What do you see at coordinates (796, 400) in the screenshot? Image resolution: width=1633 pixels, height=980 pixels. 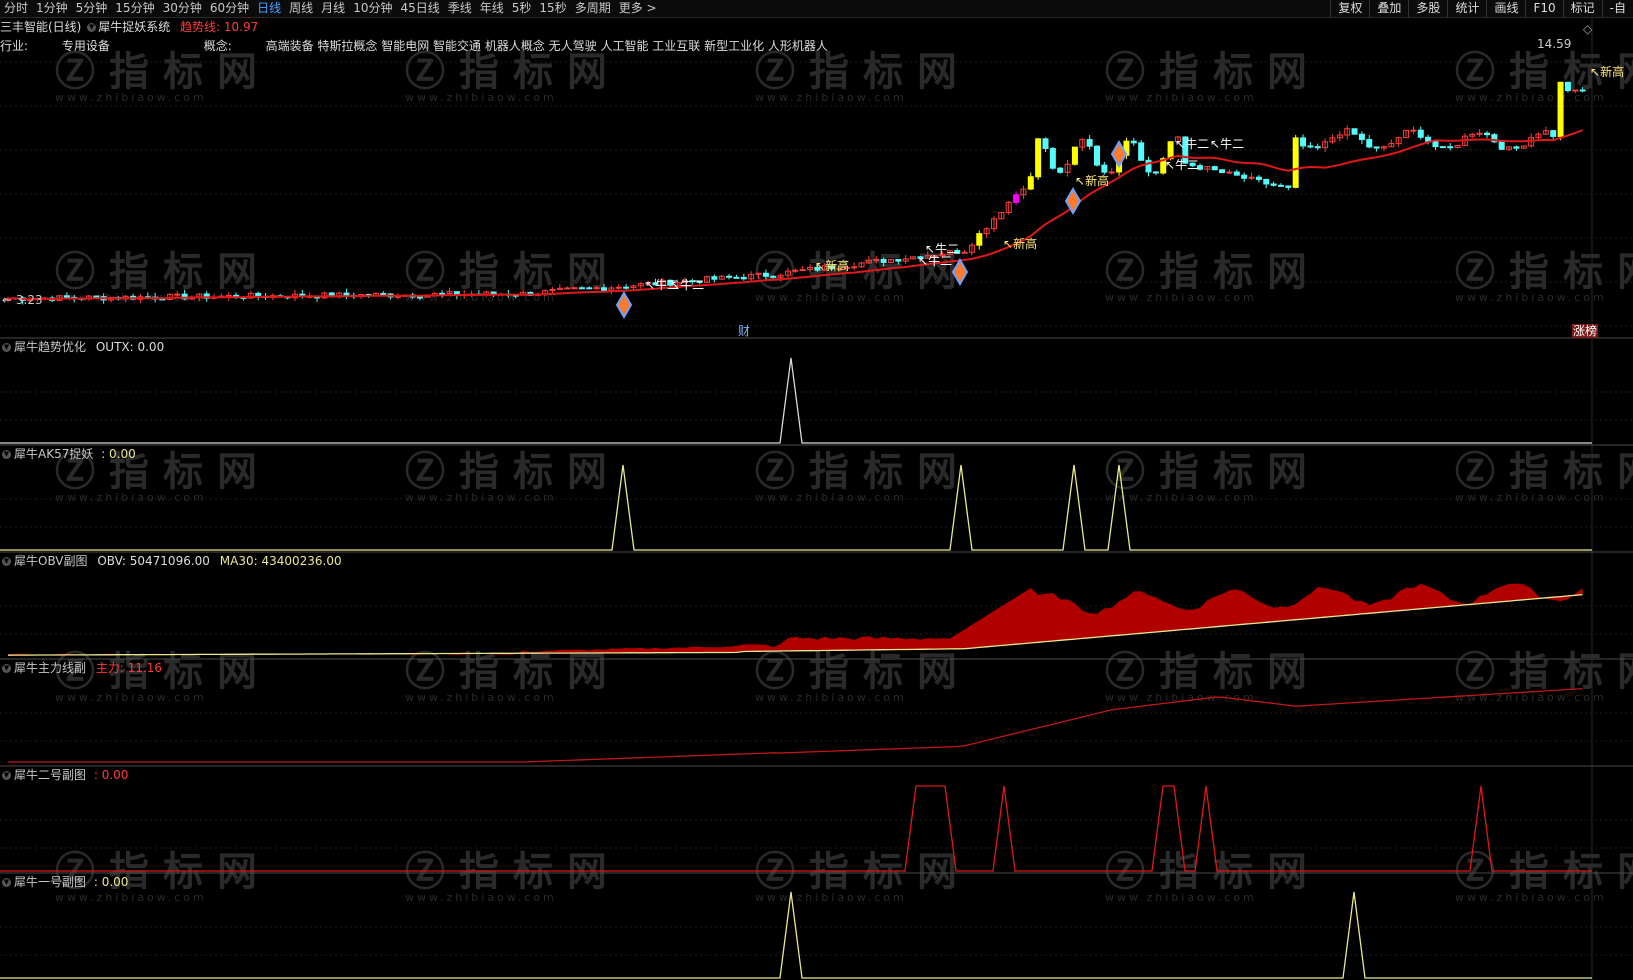 I see `outx-line` at bounding box center [796, 400].